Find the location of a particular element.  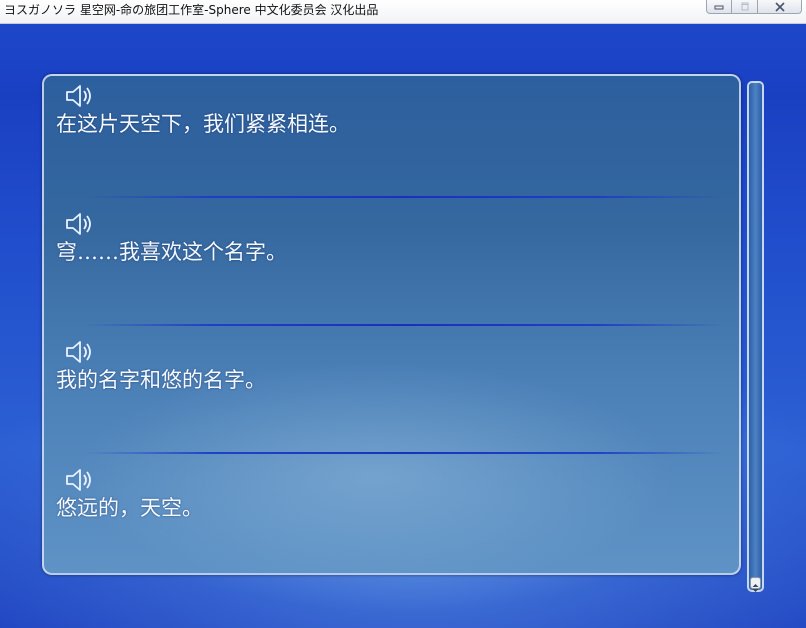

close-icon is located at coordinates (779, 6).